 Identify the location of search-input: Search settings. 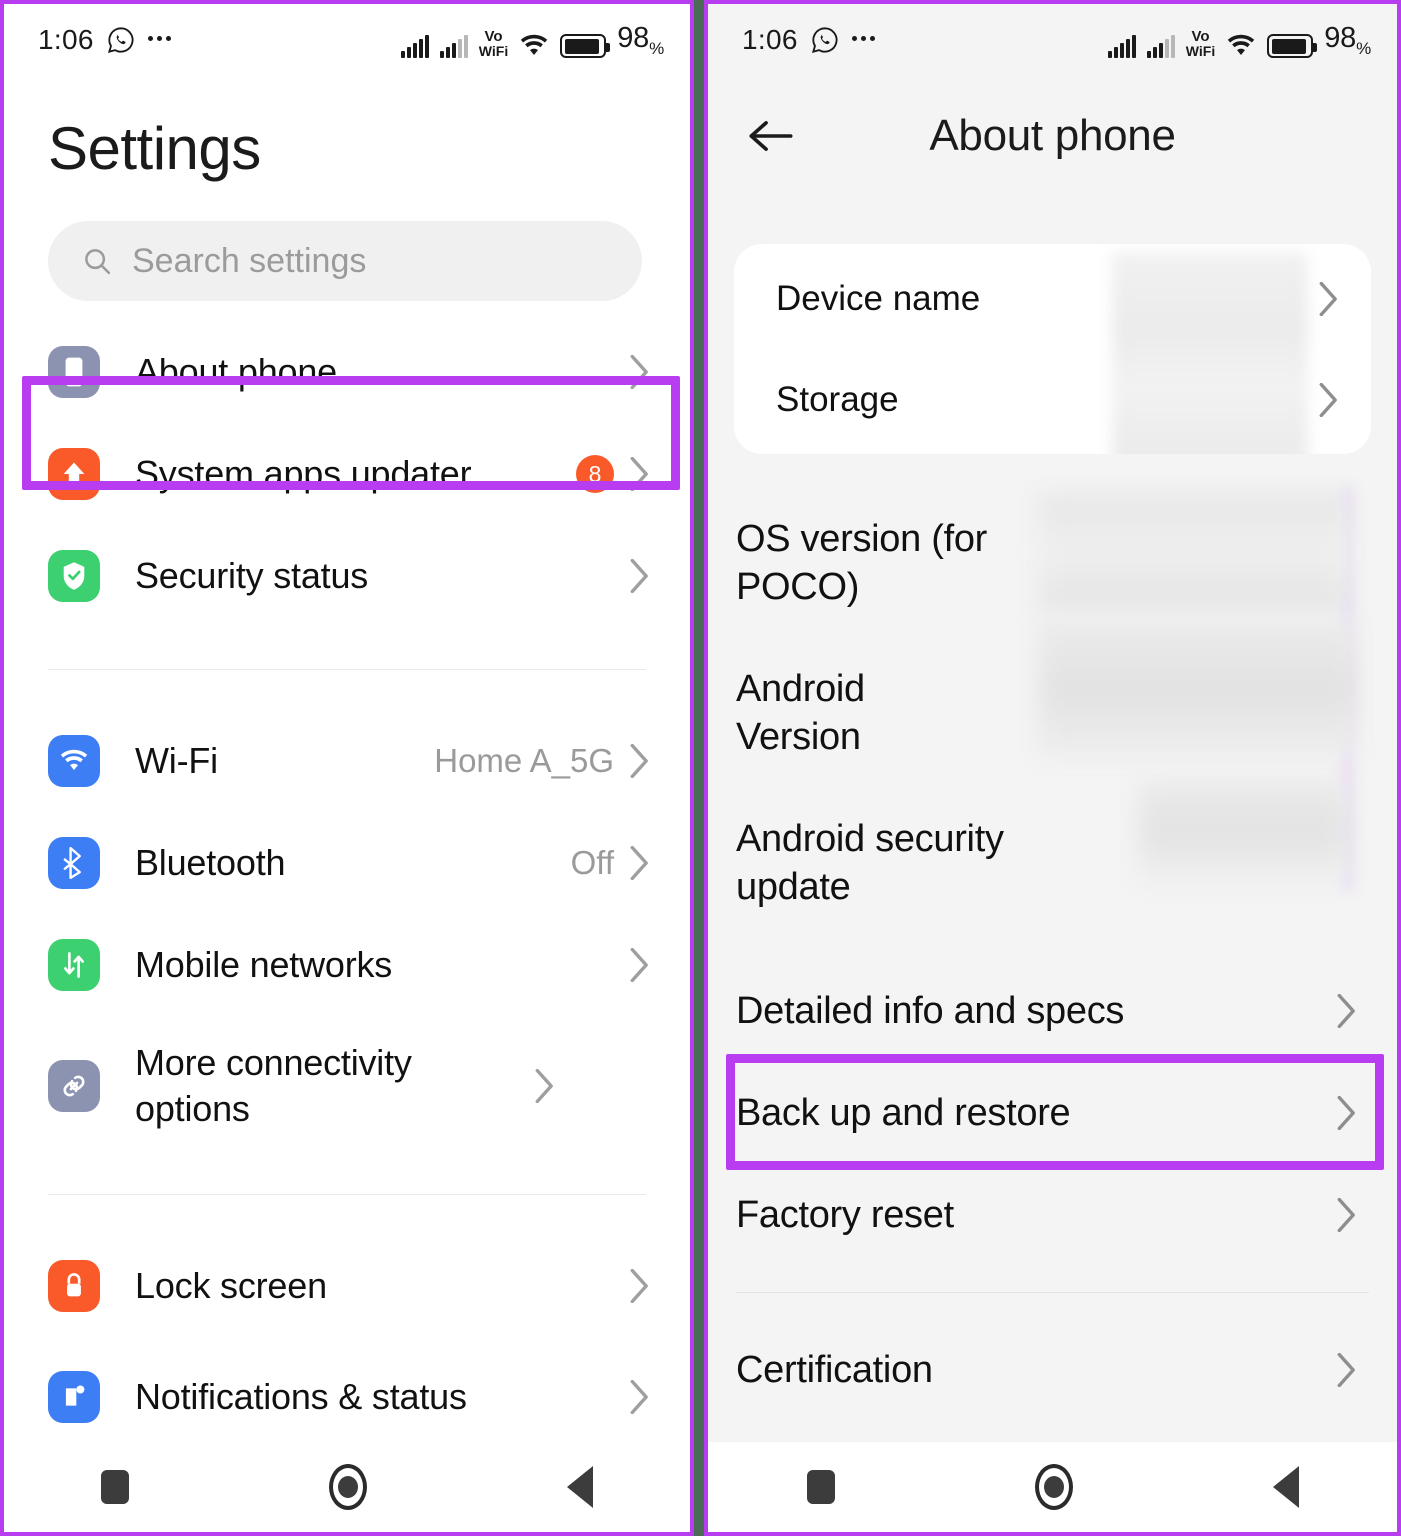
(345, 261).